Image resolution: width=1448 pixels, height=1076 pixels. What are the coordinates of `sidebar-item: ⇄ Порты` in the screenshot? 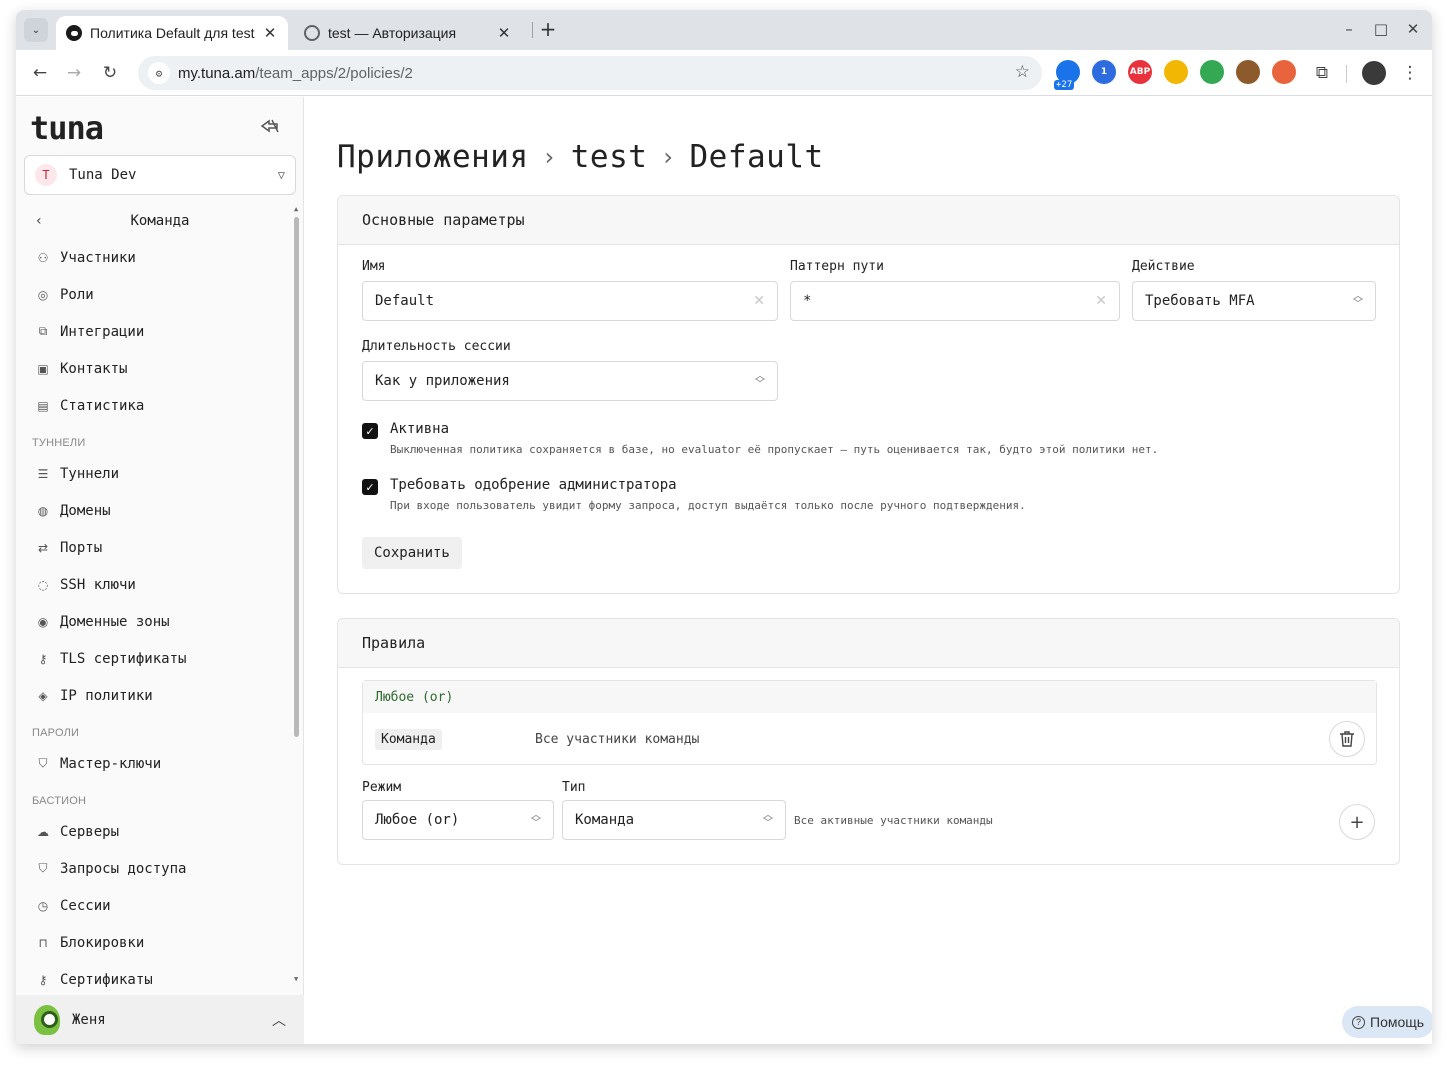 It's located at (160, 547).